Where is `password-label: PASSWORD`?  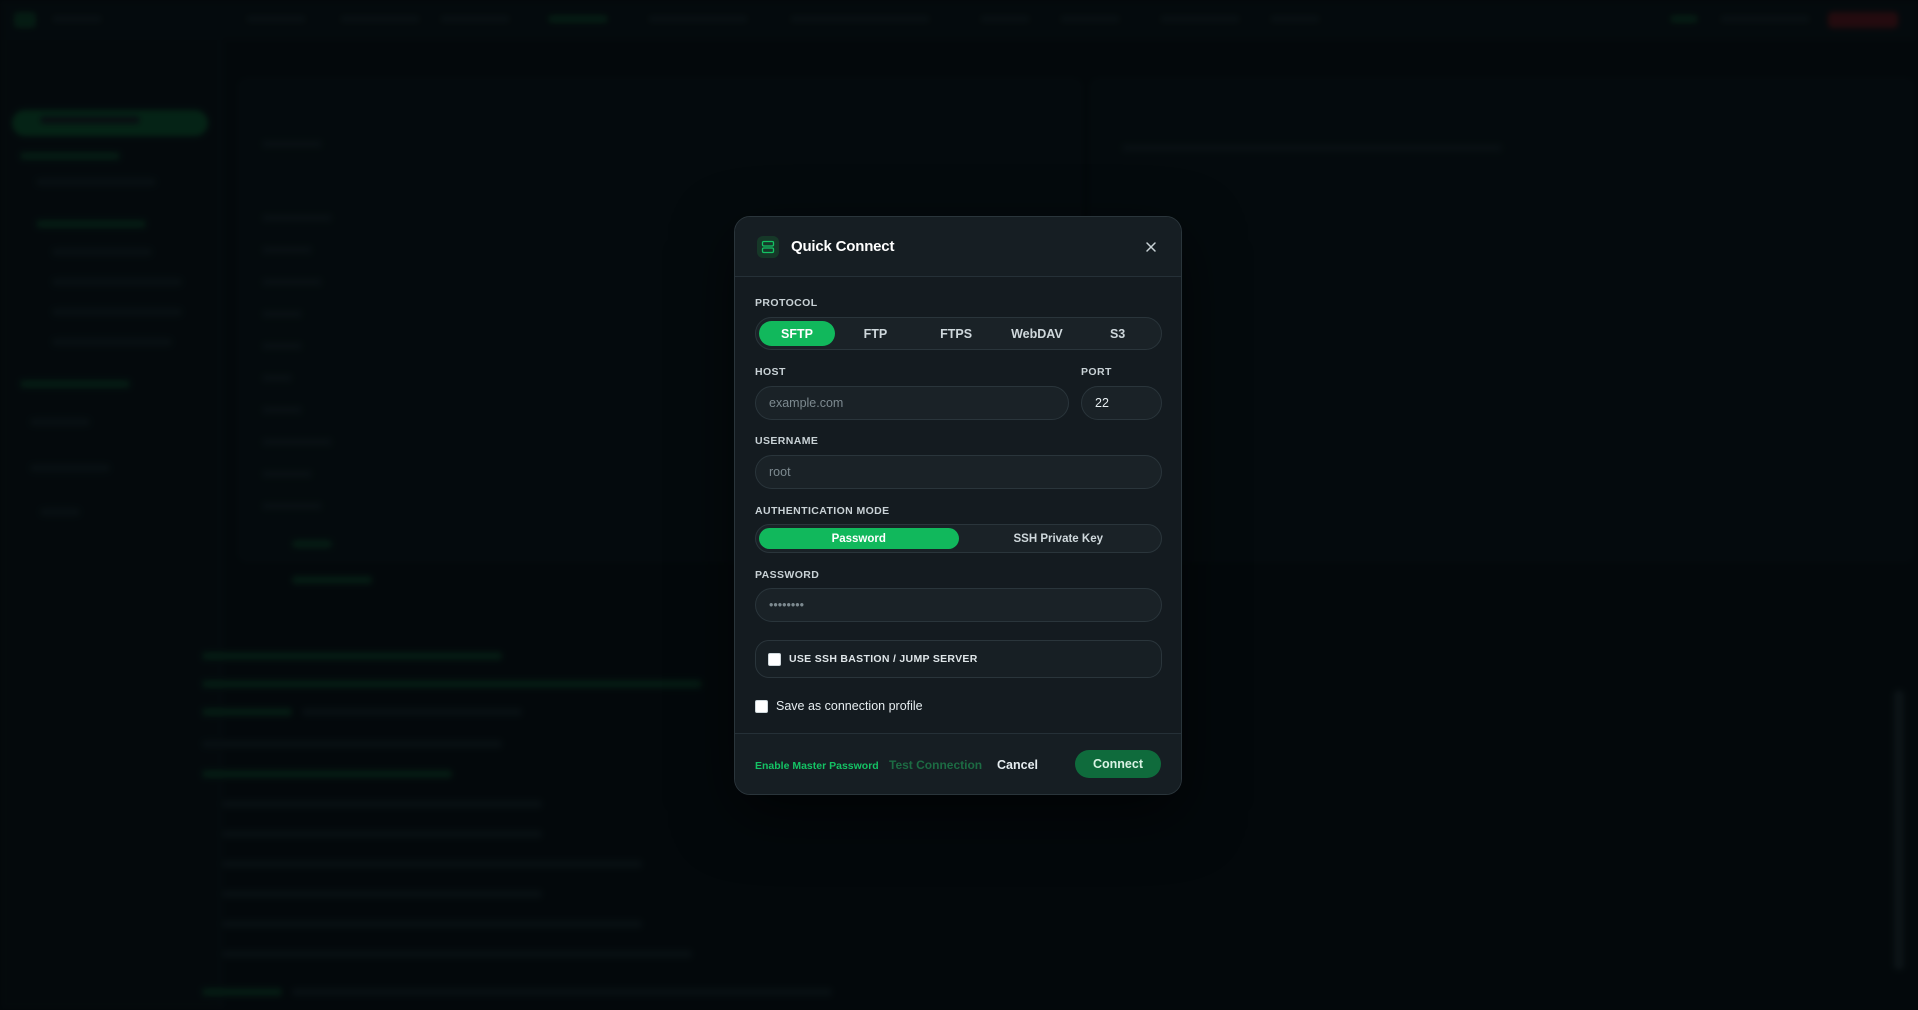
password-label: PASSWORD is located at coordinates (787, 575).